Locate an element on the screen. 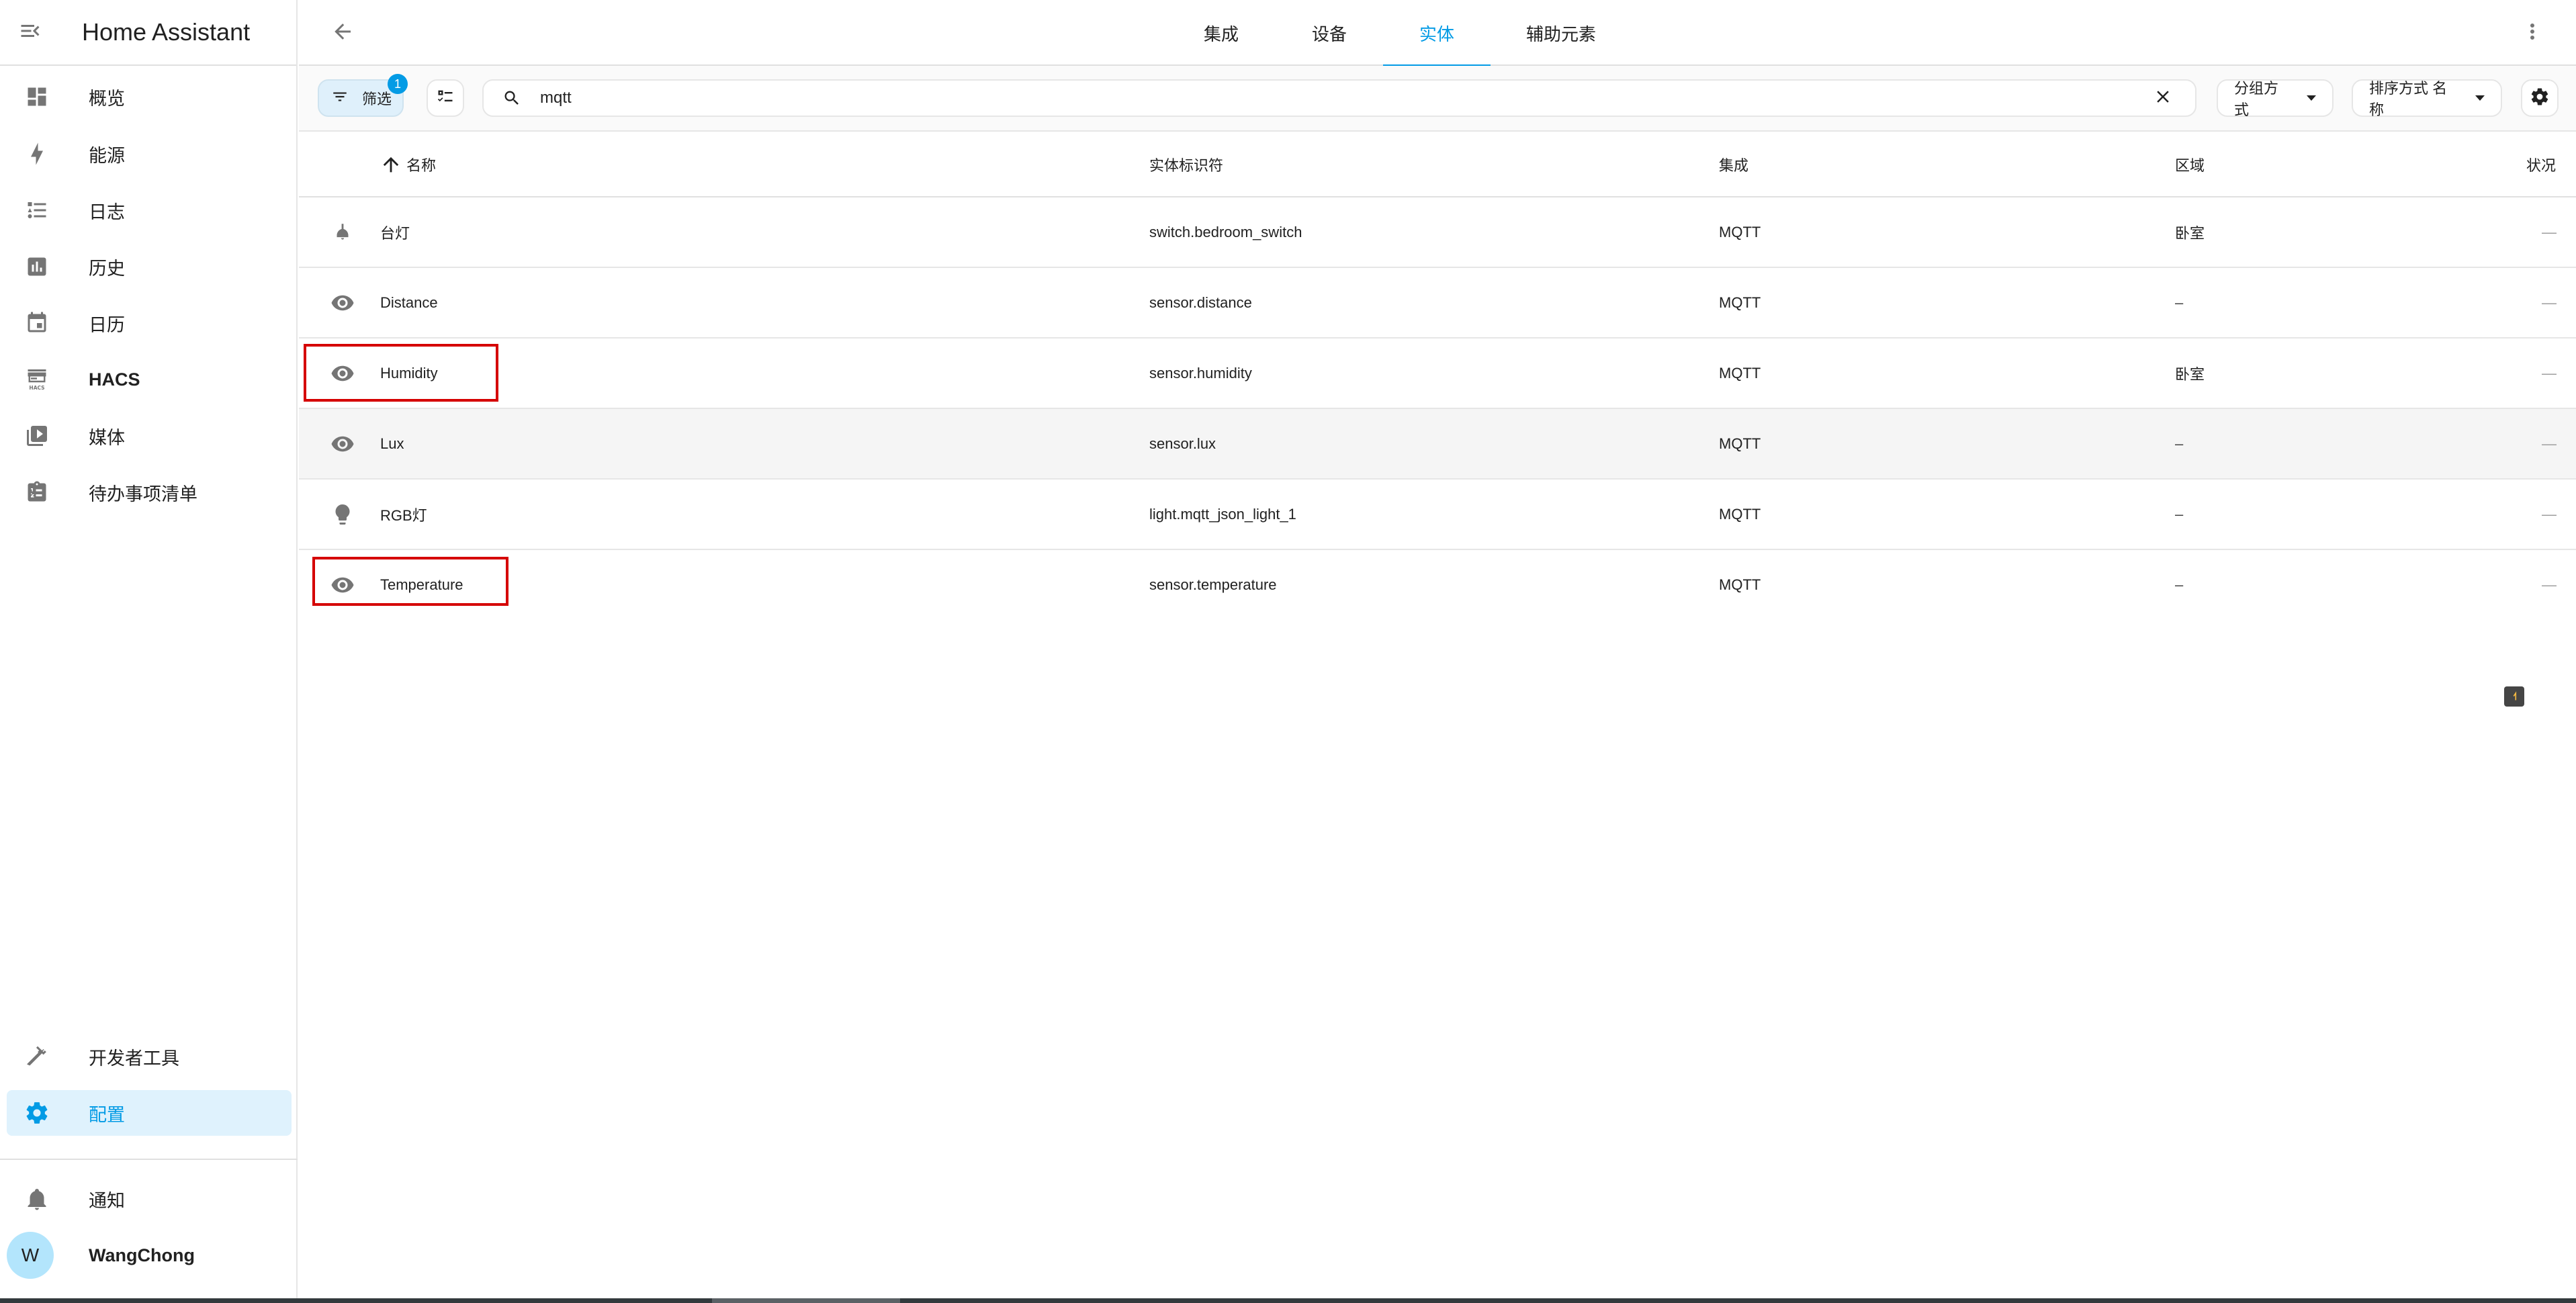  clipboard-list-icon is located at coordinates (37, 492).